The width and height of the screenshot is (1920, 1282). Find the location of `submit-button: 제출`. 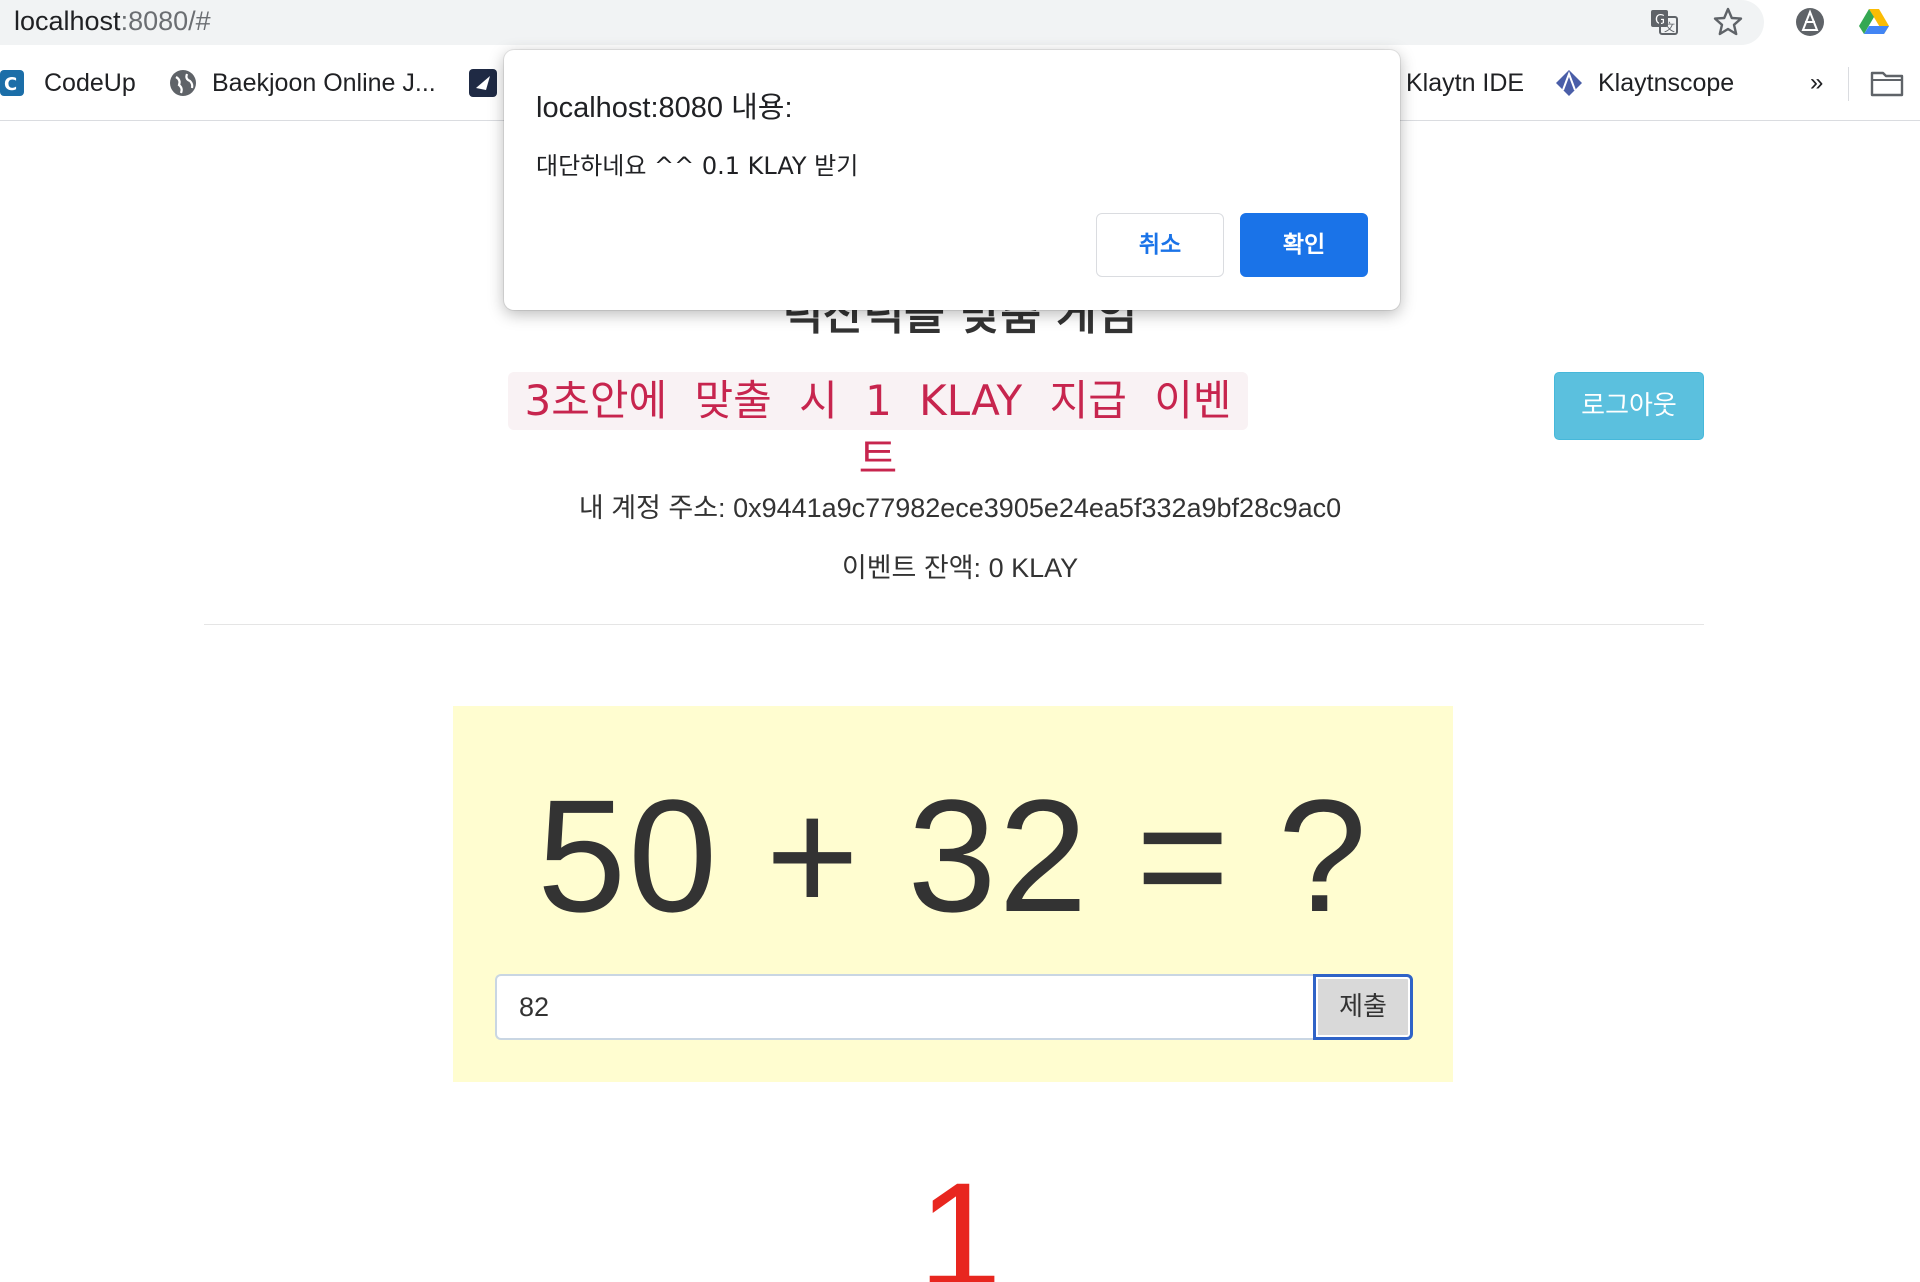

submit-button: 제출 is located at coordinates (1363, 1007).